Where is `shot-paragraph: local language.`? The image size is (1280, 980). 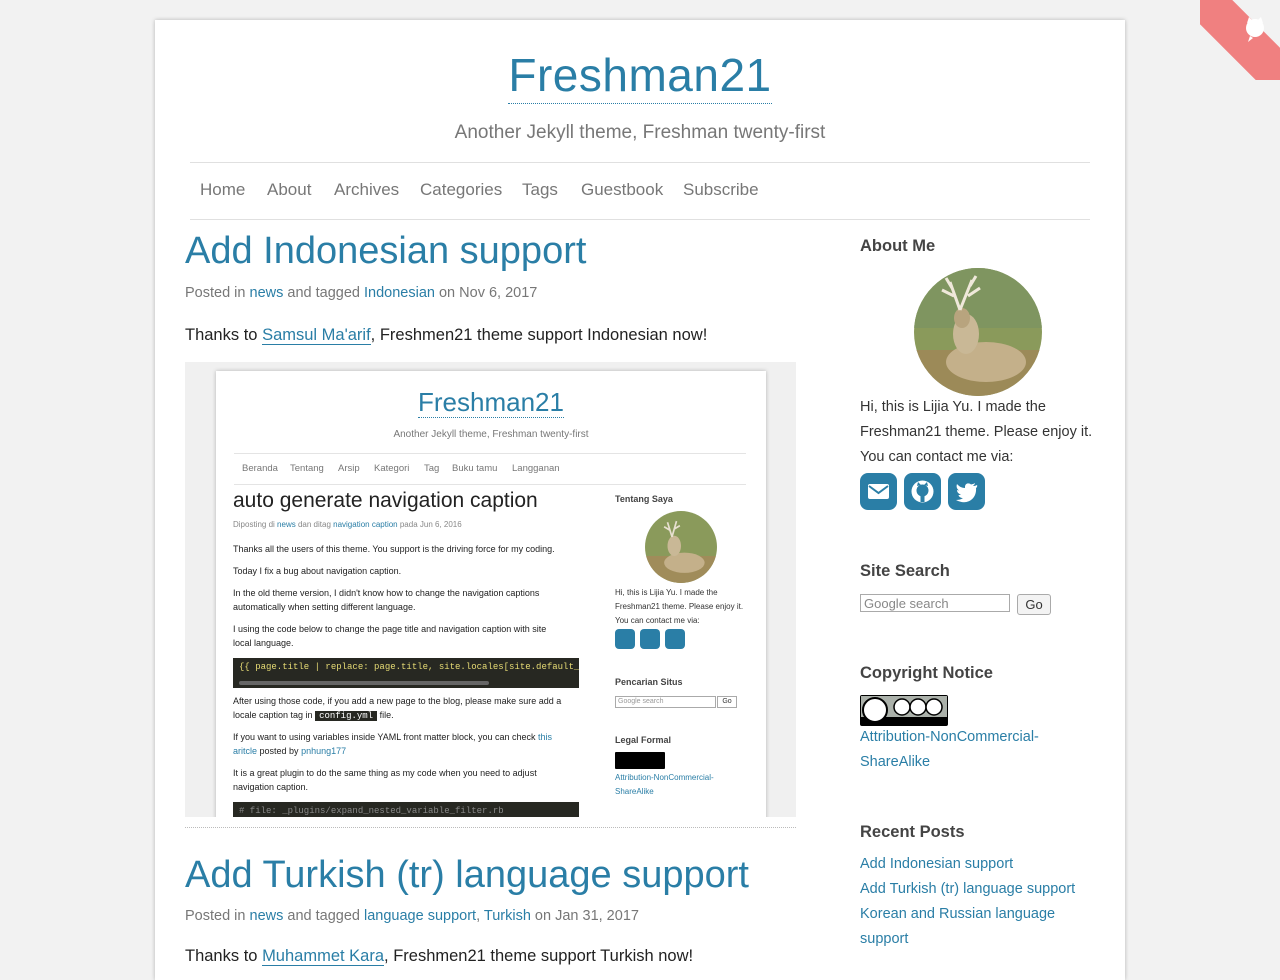
shot-paragraph: local language. is located at coordinates (263, 643).